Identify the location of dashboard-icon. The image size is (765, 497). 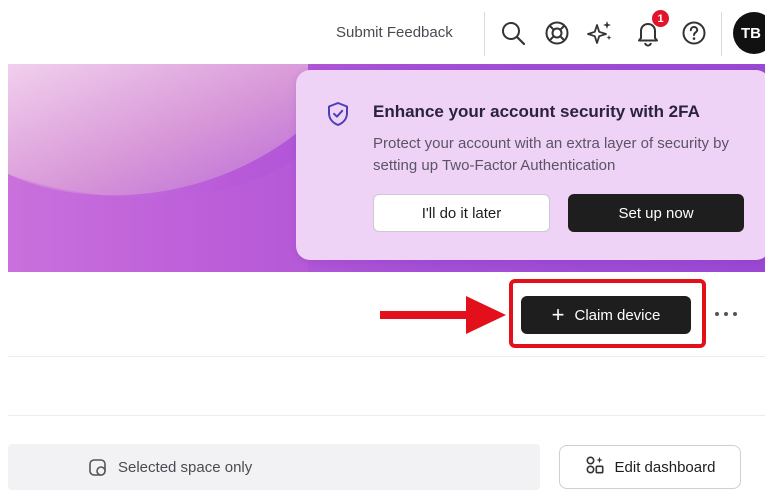
(595, 467).